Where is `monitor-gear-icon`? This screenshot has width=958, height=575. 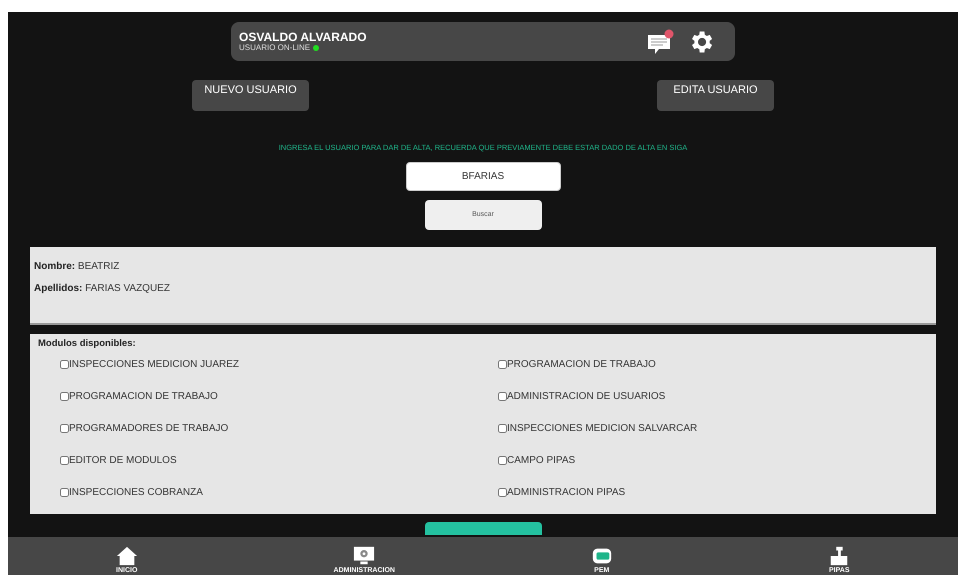 monitor-gear-icon is located at coordinates (364, 556).